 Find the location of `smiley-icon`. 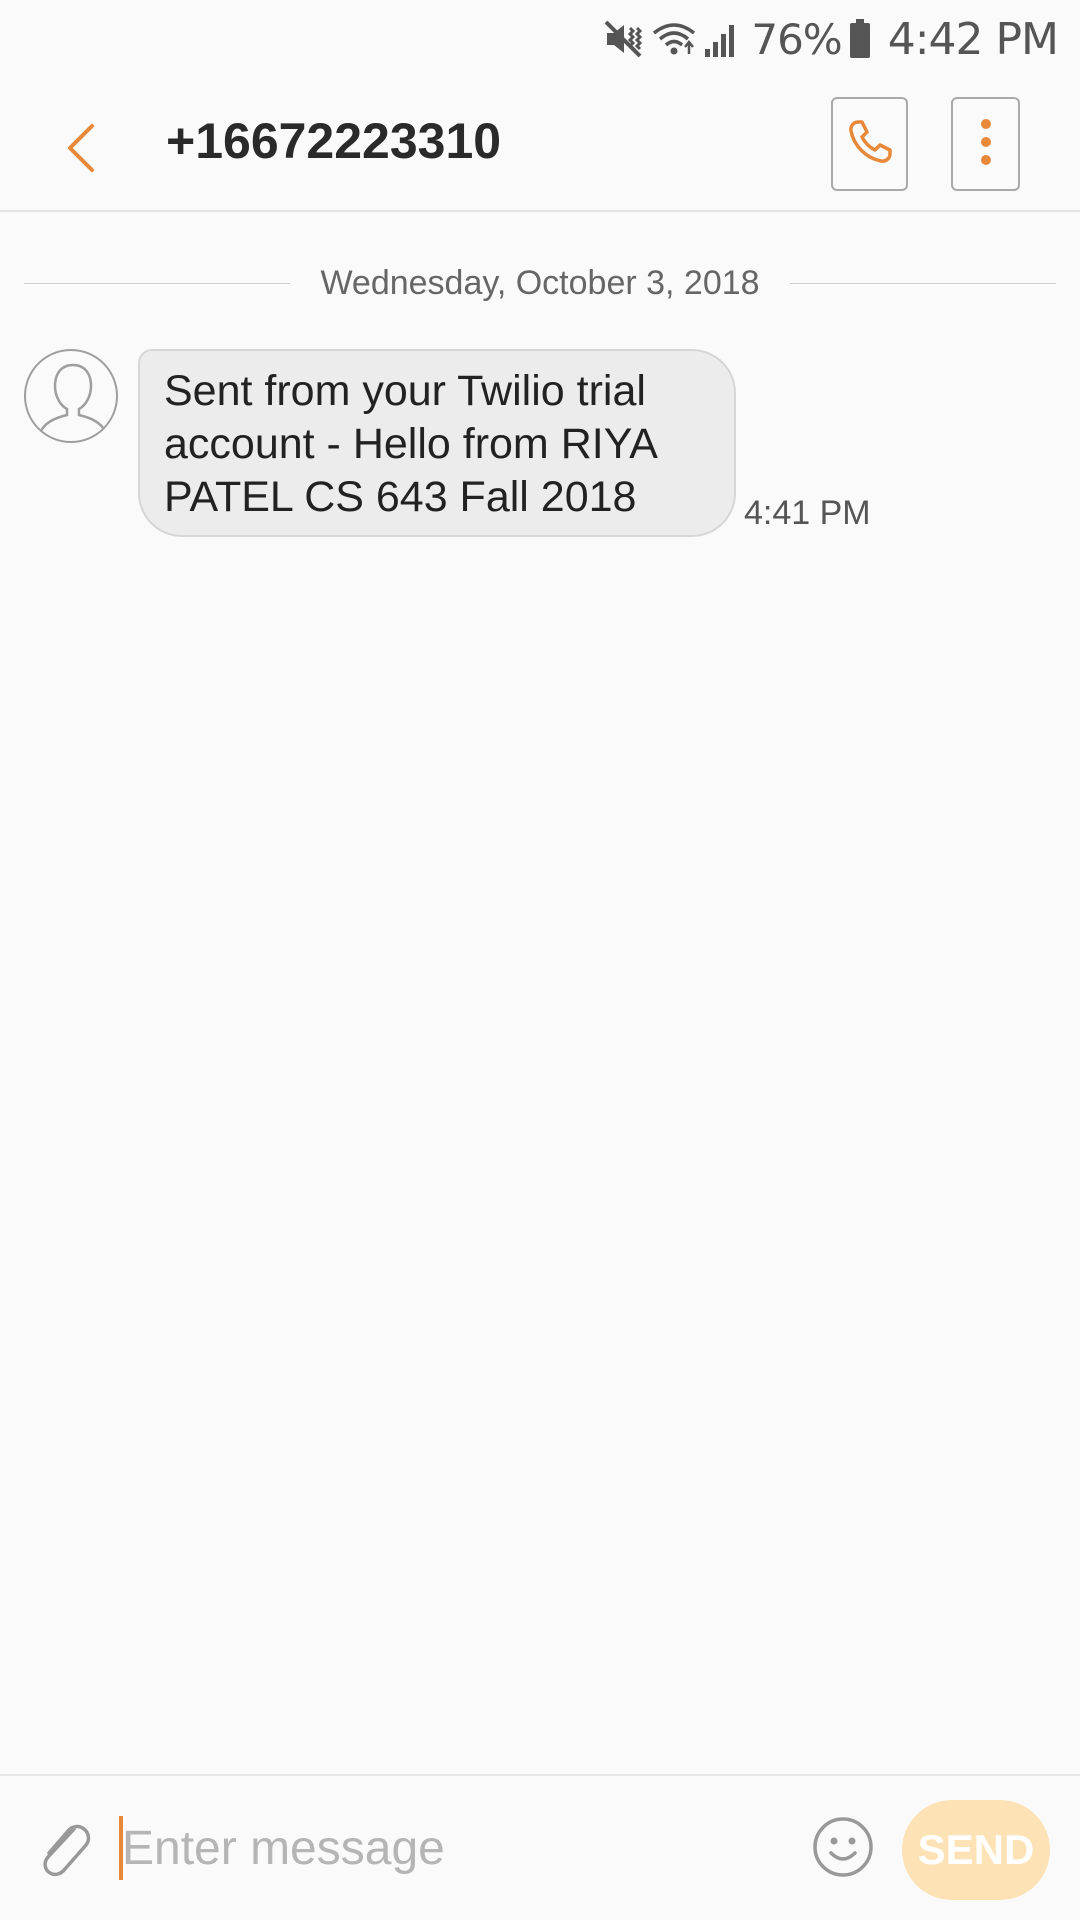

smiley-icon is located at coordinates (843, 1849).